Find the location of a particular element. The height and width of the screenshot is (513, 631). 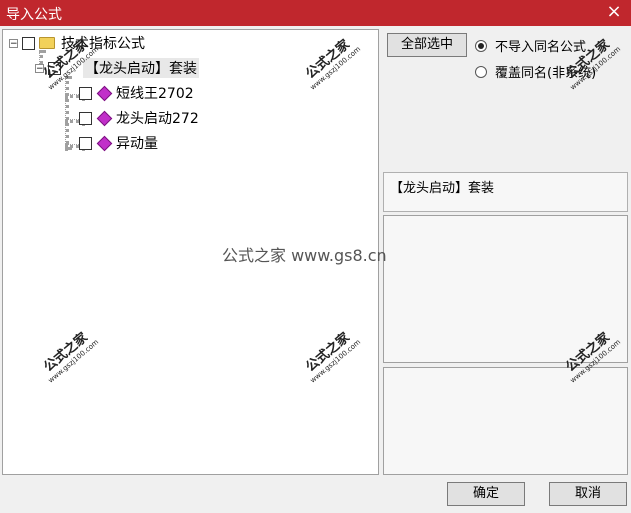

checkbox-root is located at coordinates (28, 43).